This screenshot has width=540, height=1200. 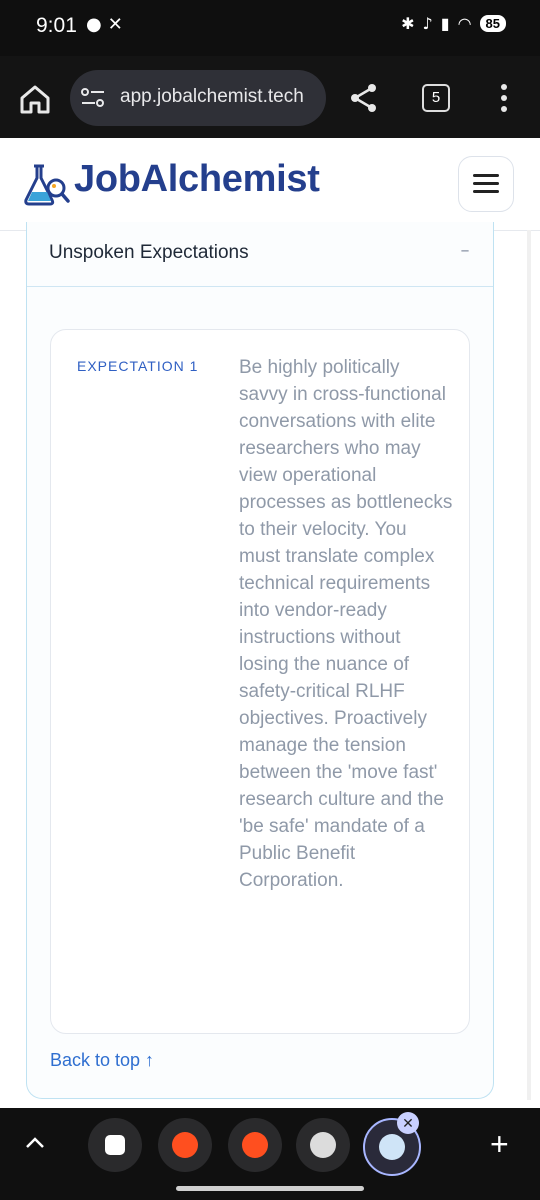 I want to click on tab-switcher-button: 5, so click(x=436, y=98).